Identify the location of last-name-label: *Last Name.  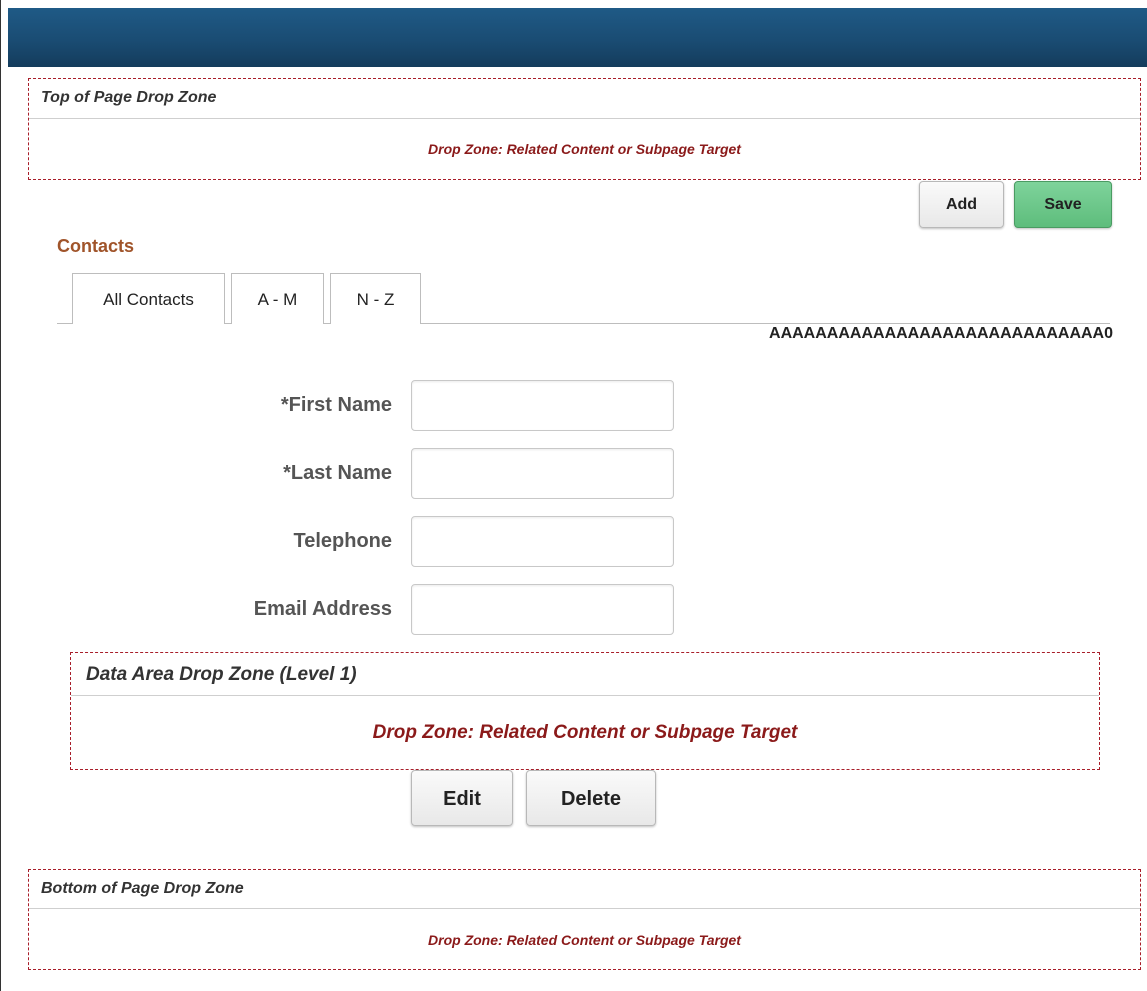
(337, 473).